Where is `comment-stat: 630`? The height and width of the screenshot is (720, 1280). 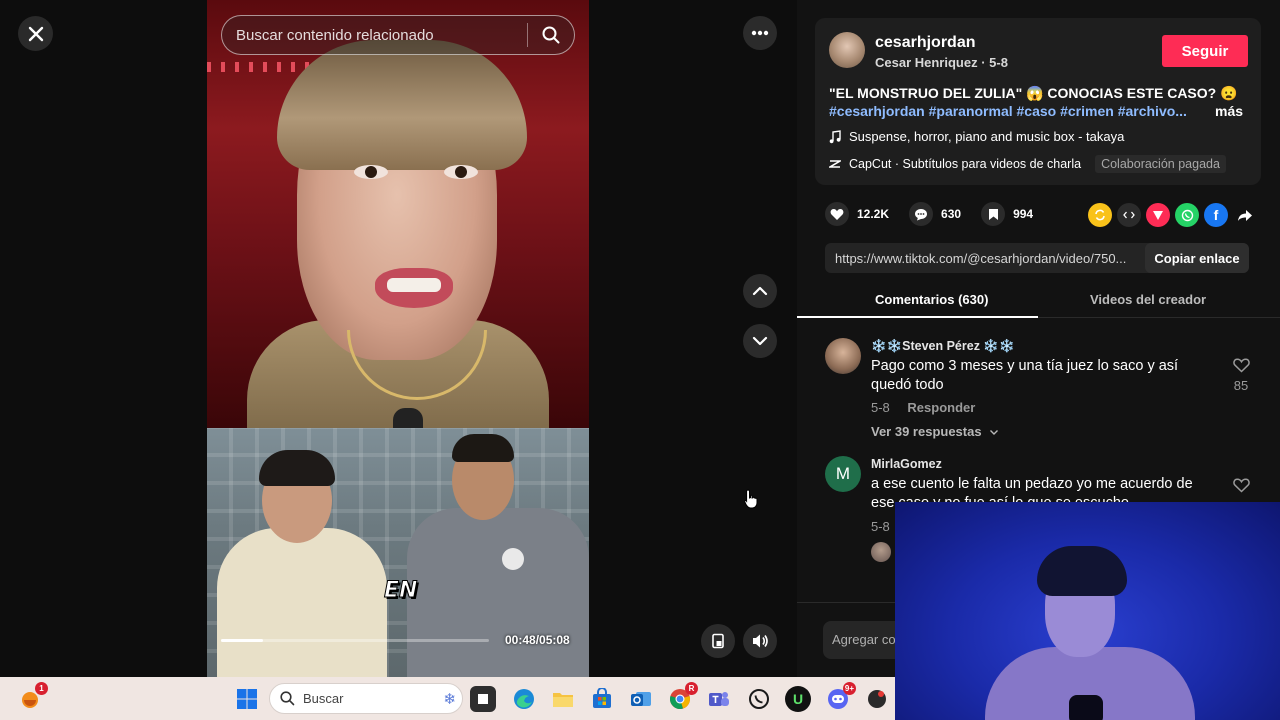 comment-stat: 630 is located at coordinates (935, 214).